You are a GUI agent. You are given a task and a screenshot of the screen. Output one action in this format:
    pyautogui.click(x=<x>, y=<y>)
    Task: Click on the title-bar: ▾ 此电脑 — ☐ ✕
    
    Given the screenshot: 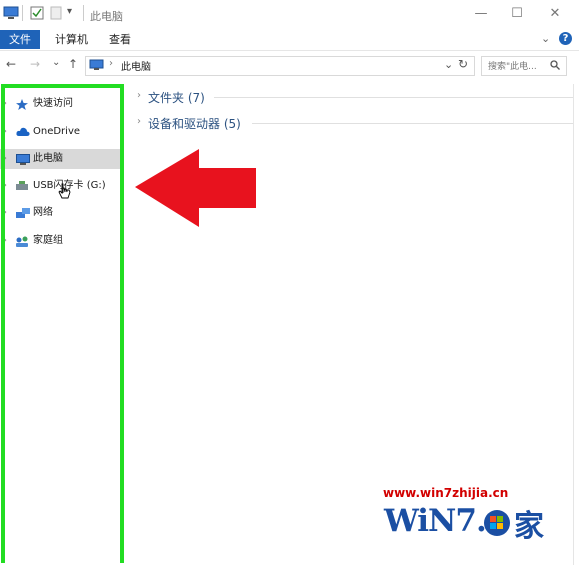 What is the action you would take?
    pyautogui.click(x=289, y=15)
    